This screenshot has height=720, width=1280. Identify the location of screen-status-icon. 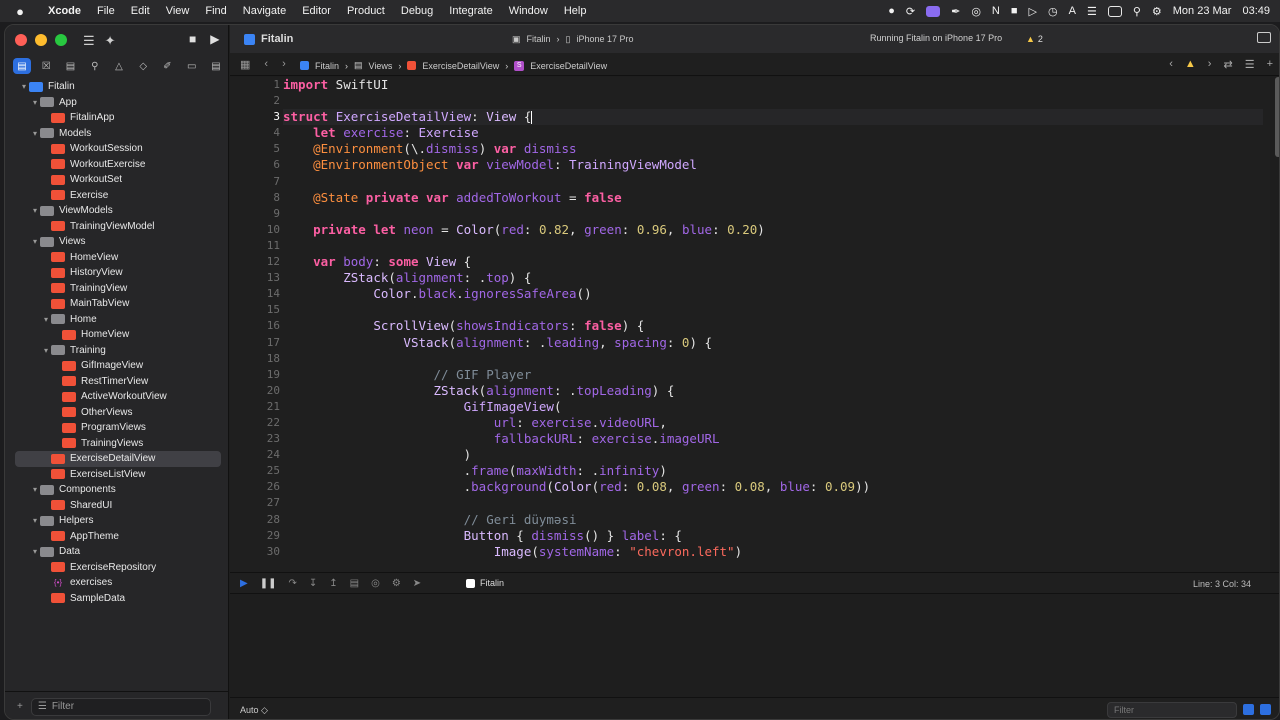
(933, 11).